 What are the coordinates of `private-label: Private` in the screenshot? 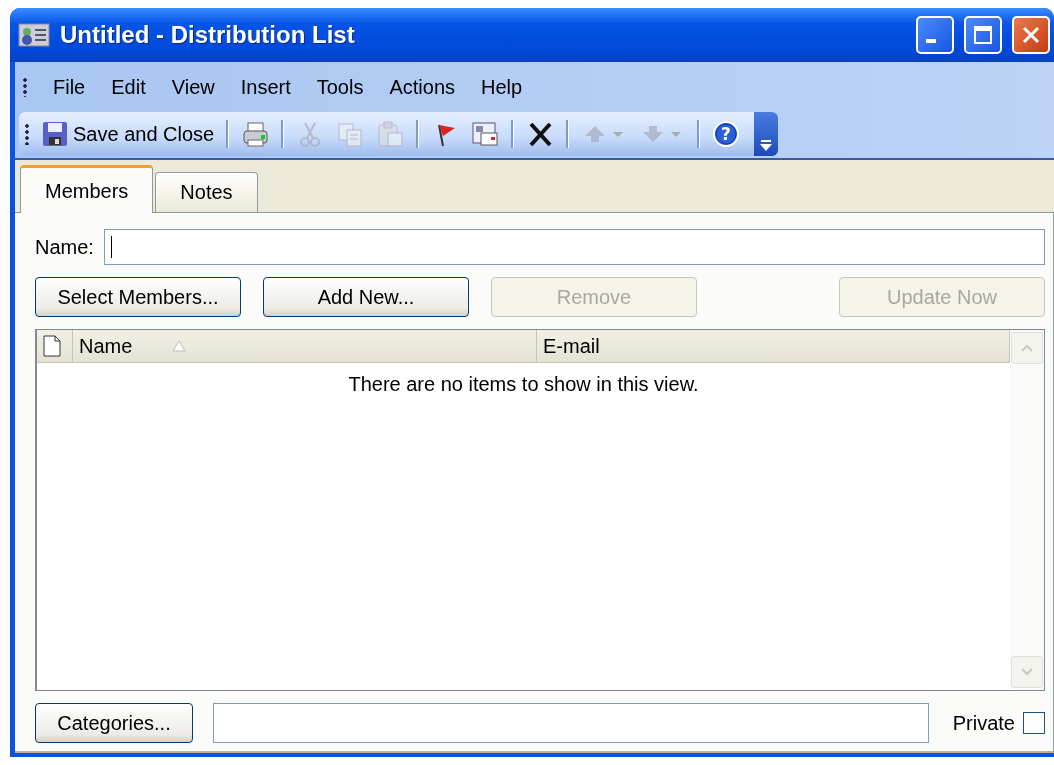 It's located at (983, 723).